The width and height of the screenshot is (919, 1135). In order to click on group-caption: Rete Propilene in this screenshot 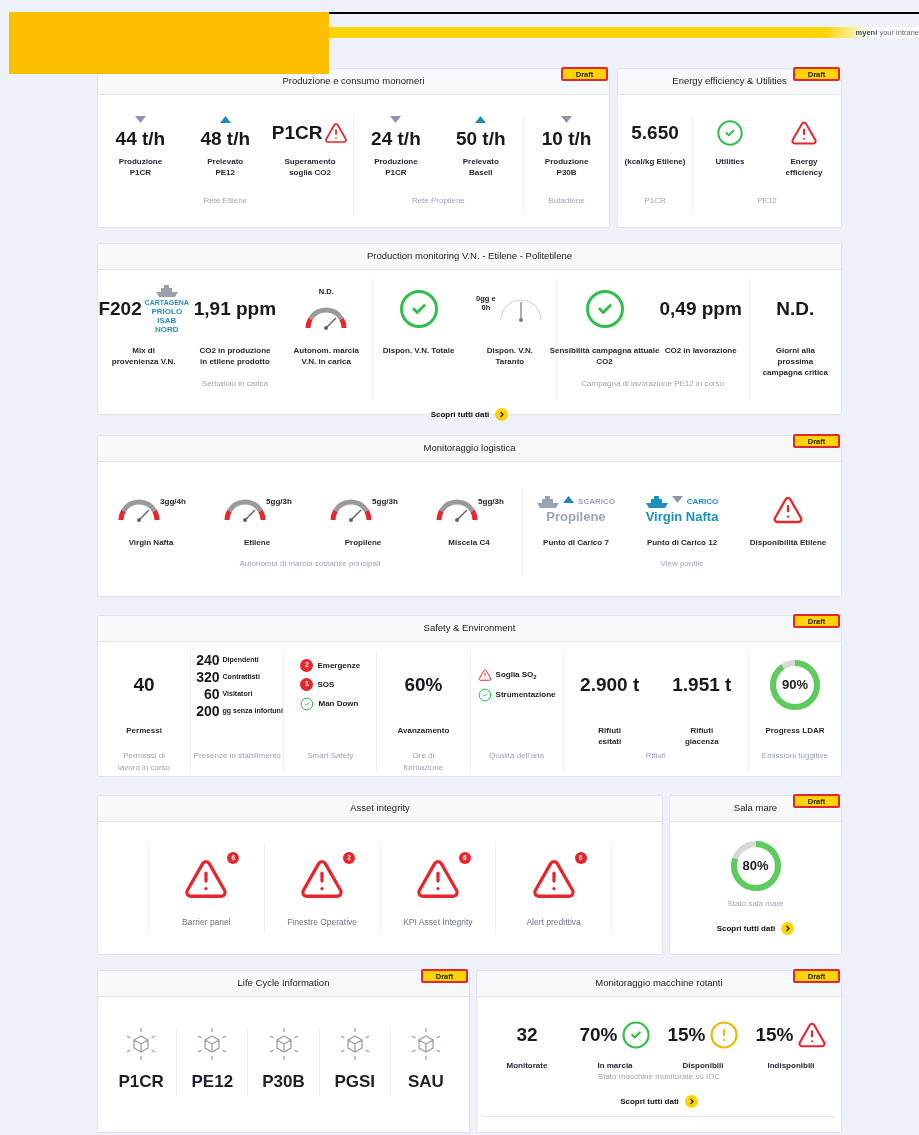, I will do `click(438, 201)`.